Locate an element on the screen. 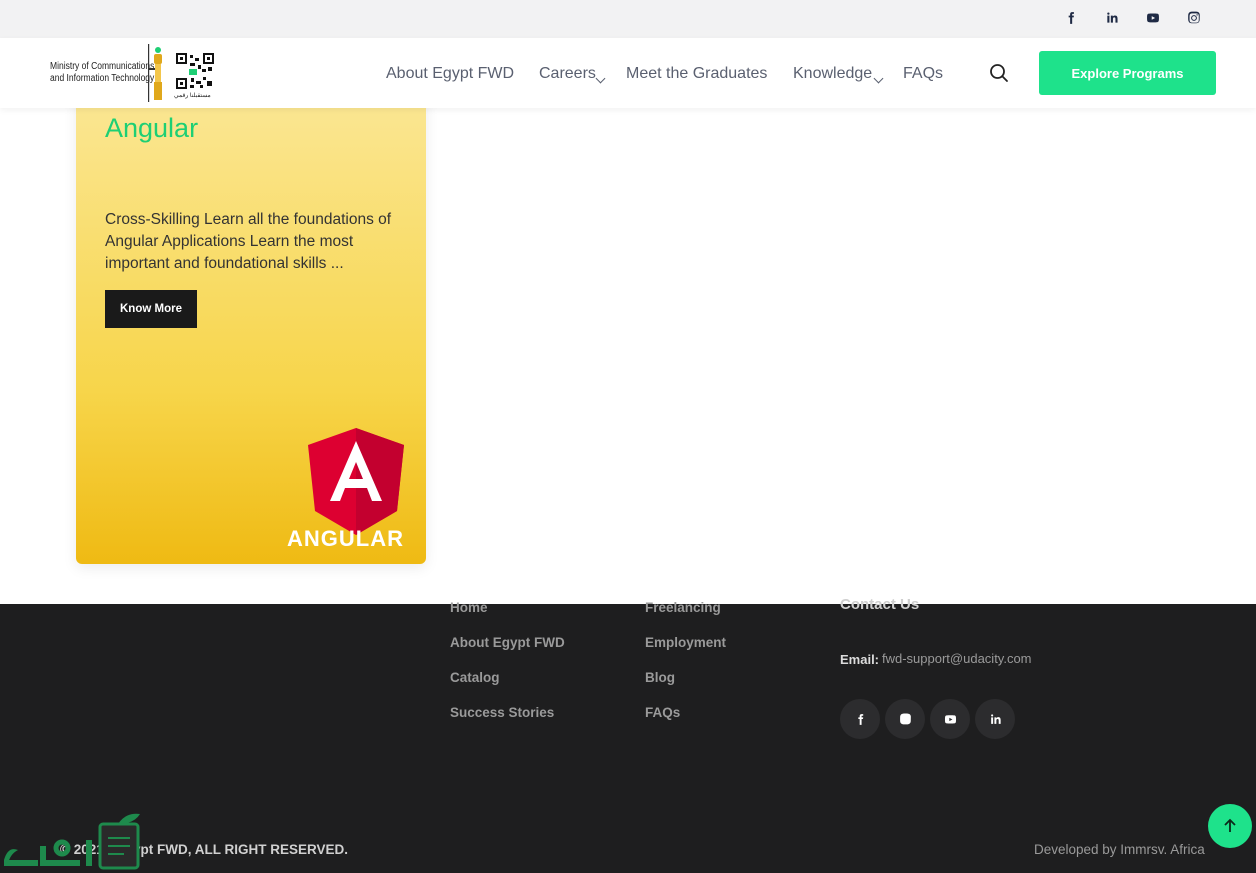  angular-logo-icon is located at coordinates (356, 481).